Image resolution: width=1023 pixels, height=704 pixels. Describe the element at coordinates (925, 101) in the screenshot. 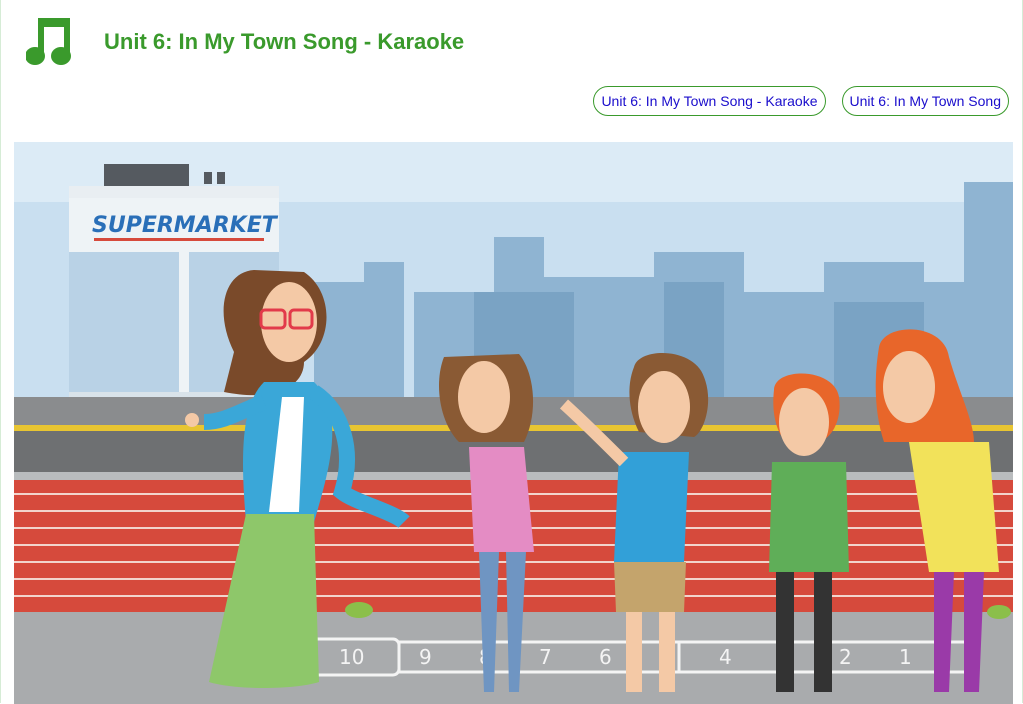

I see `song-link: Unit 6: In My Town Song` at that location.